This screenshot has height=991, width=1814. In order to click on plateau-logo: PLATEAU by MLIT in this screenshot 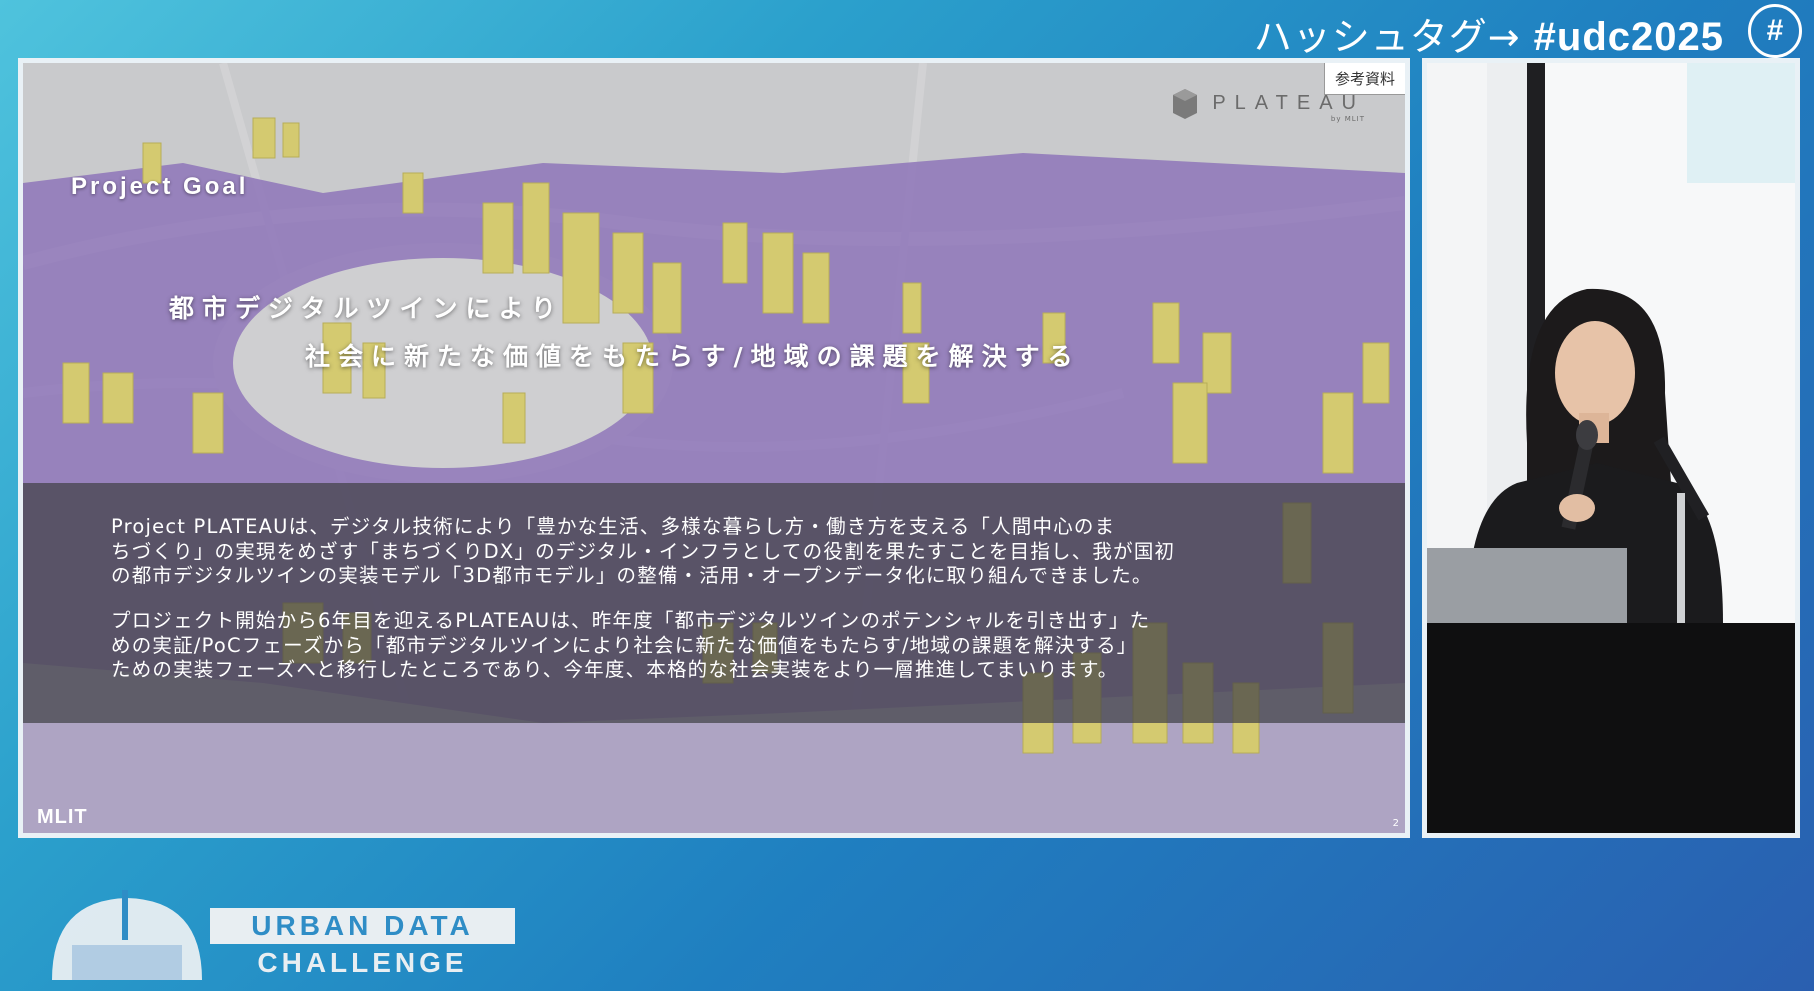, I will do `click(1268, 105)`.